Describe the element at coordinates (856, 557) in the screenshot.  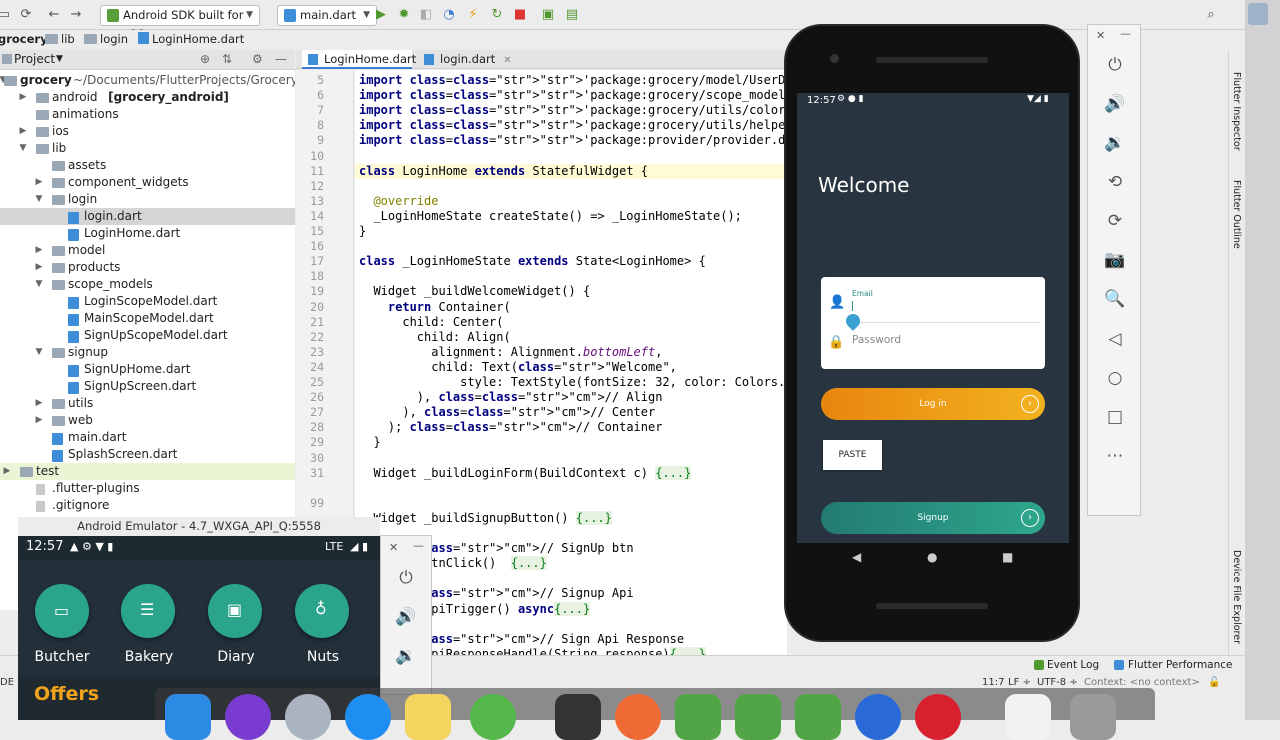
I see `back-icon: ◀` at that location.